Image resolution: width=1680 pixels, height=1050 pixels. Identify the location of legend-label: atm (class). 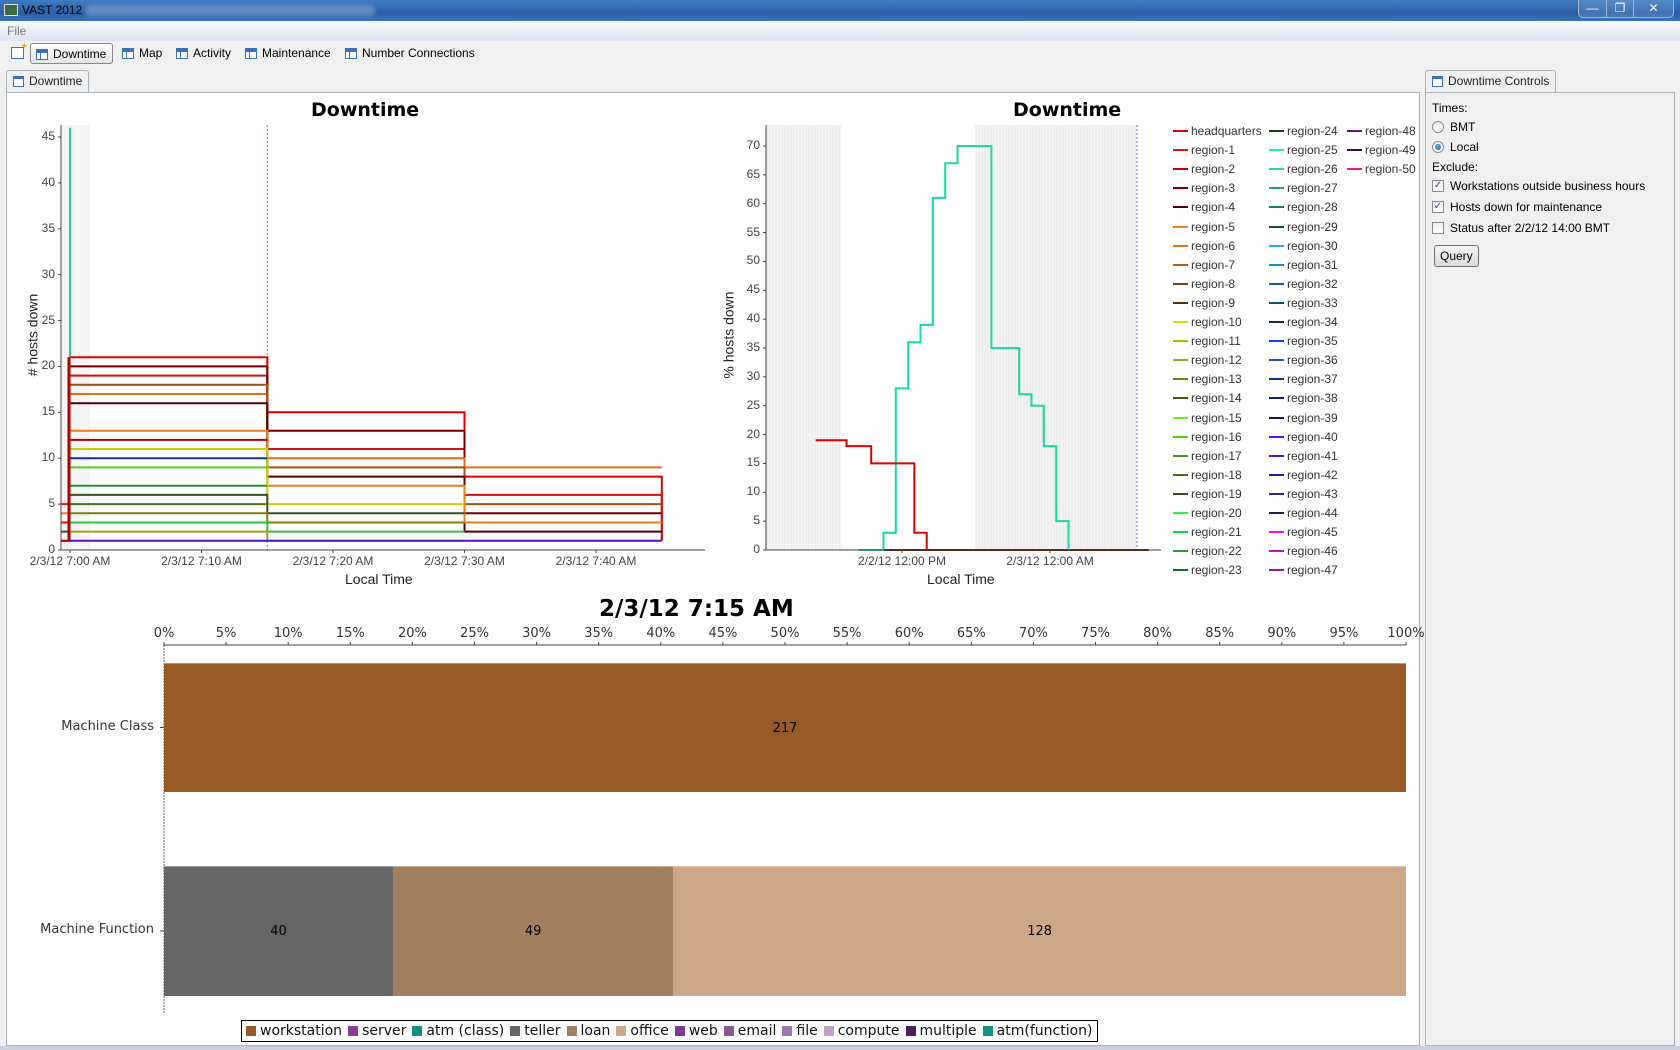
(465, 1031).